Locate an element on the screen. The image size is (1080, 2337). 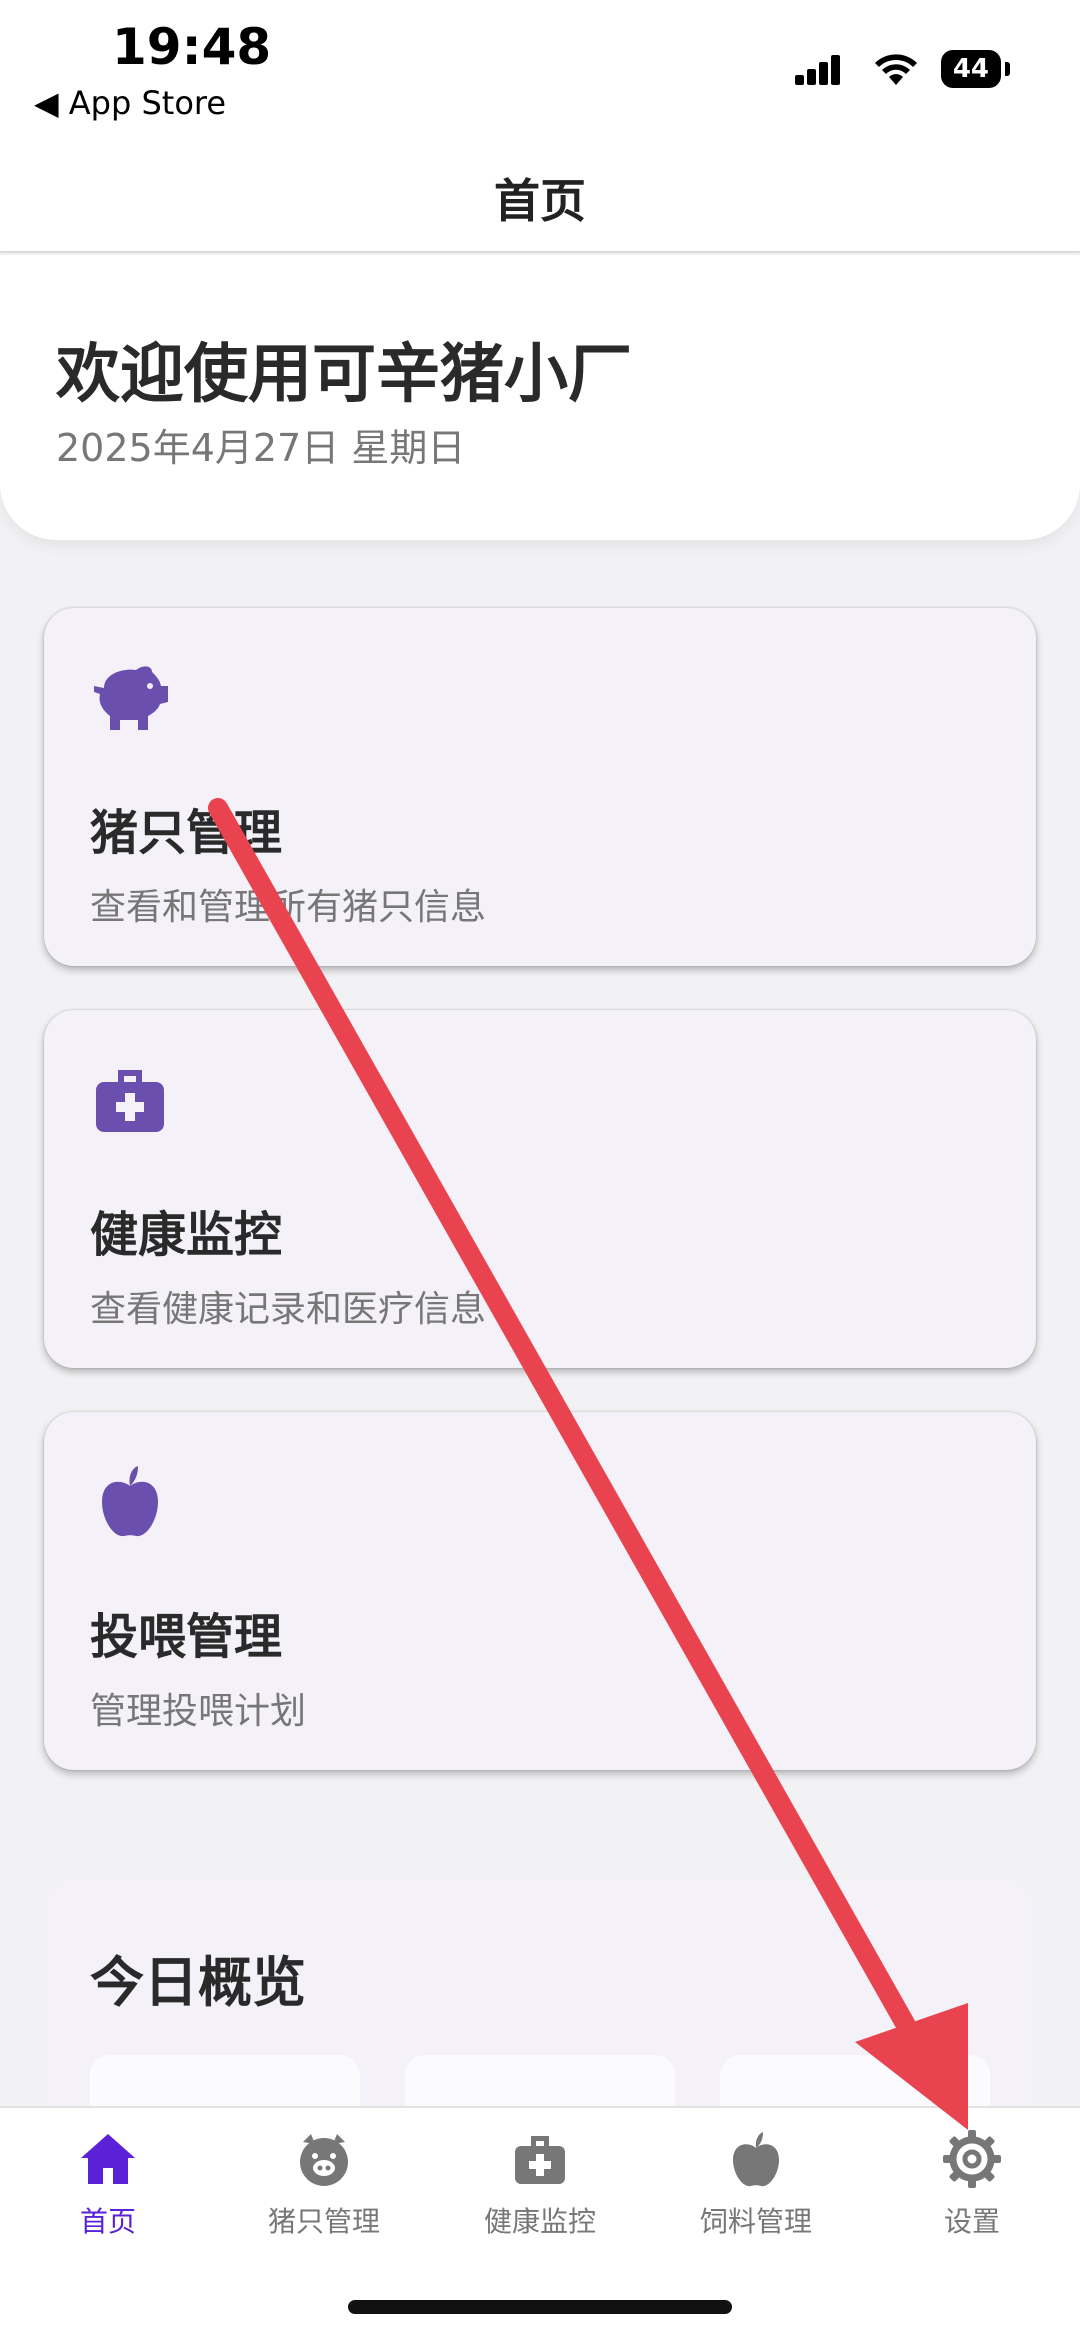
feeding-management-card: 投喂管理 管理投喂计划 is located at coordinates (540, 1591).